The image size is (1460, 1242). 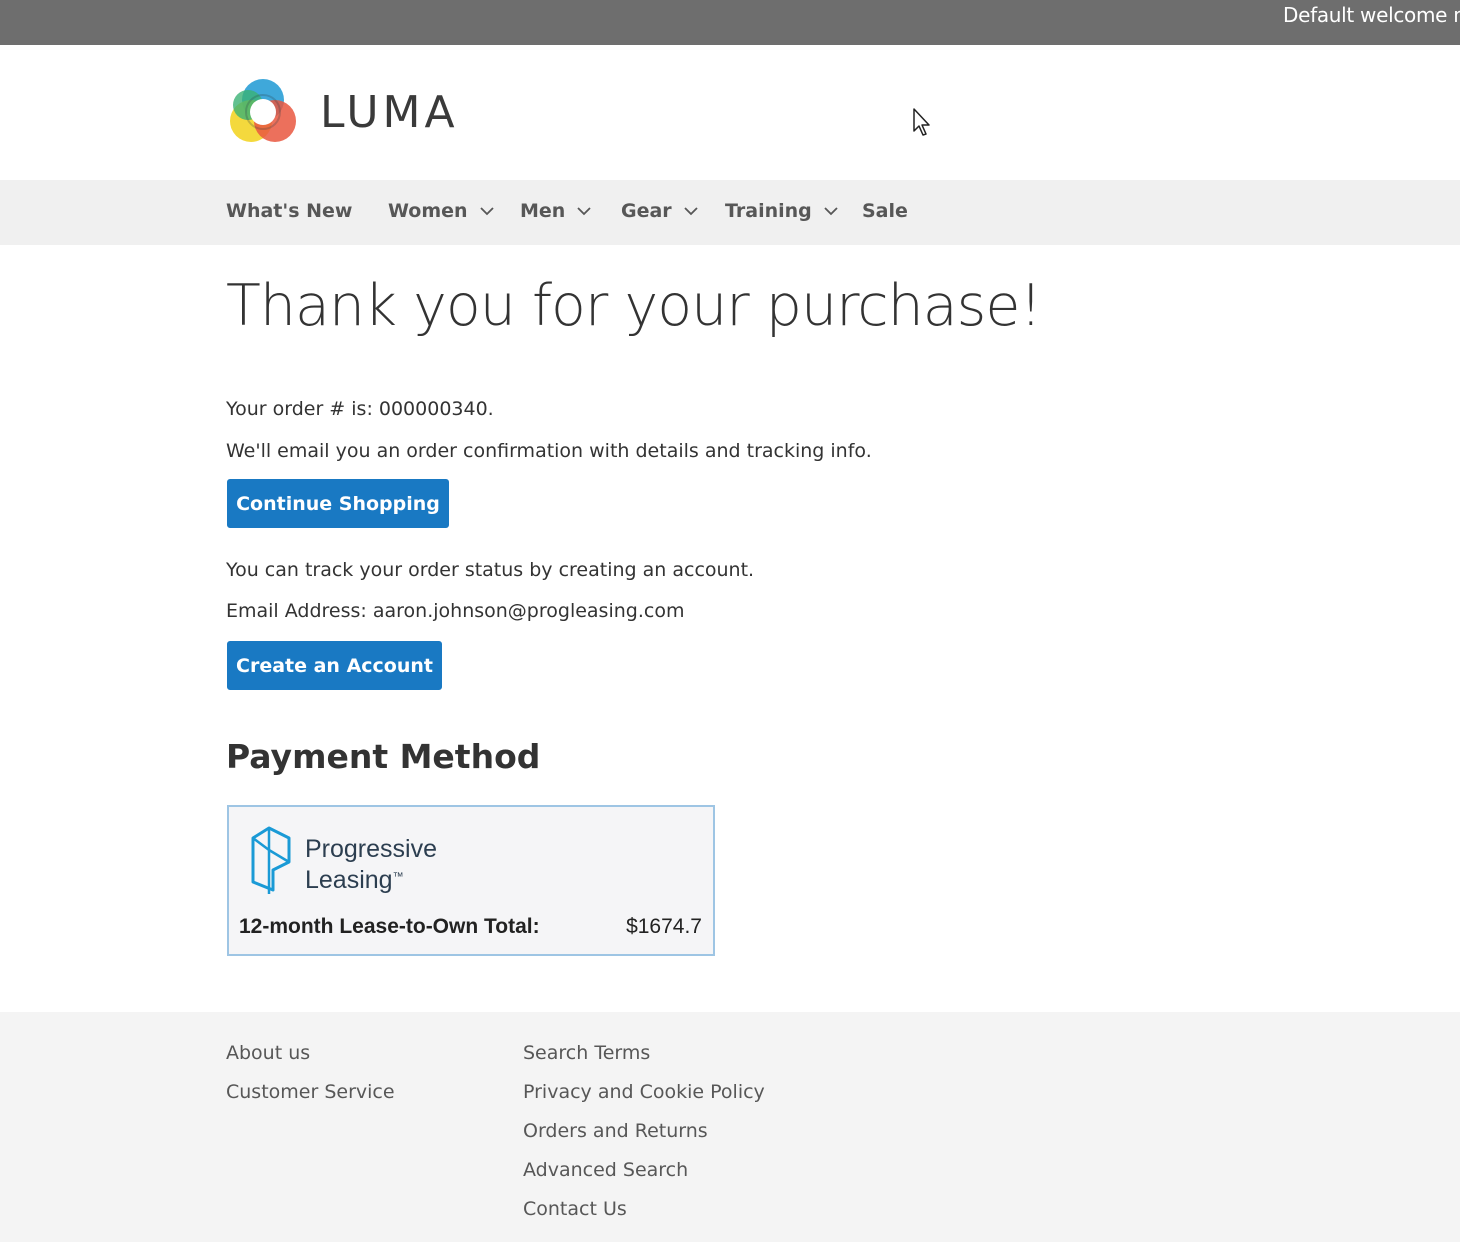 What do you see at coordinates (428, 211) in the screenshot?
I see `nav-item-label: Women` at bounding box center [428, 211].